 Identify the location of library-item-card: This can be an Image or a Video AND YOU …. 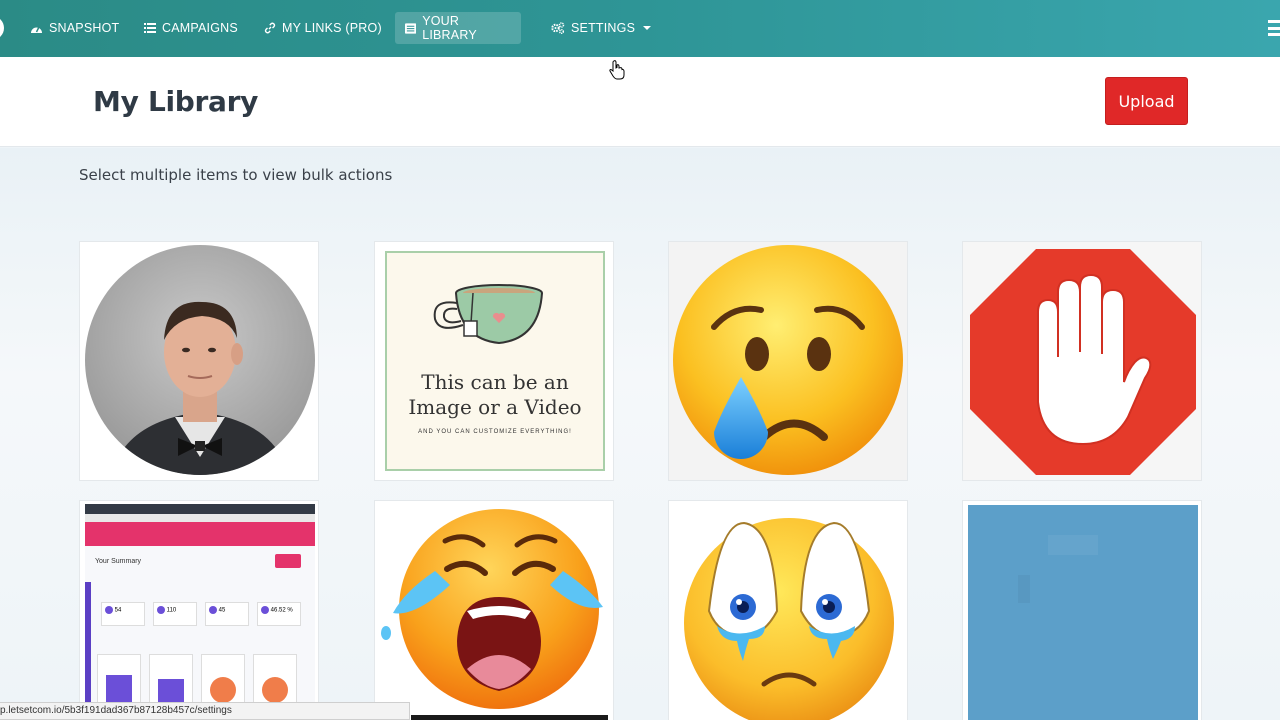
(494, 361).